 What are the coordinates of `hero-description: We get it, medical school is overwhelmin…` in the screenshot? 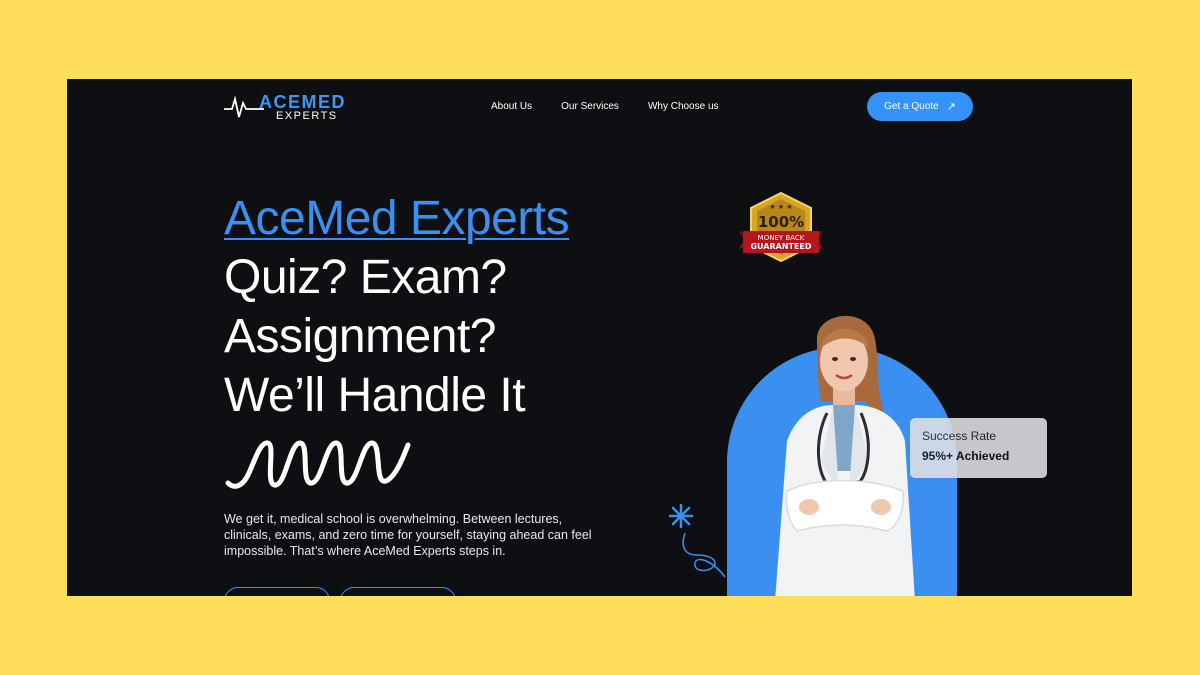 It's located at (408, 535).